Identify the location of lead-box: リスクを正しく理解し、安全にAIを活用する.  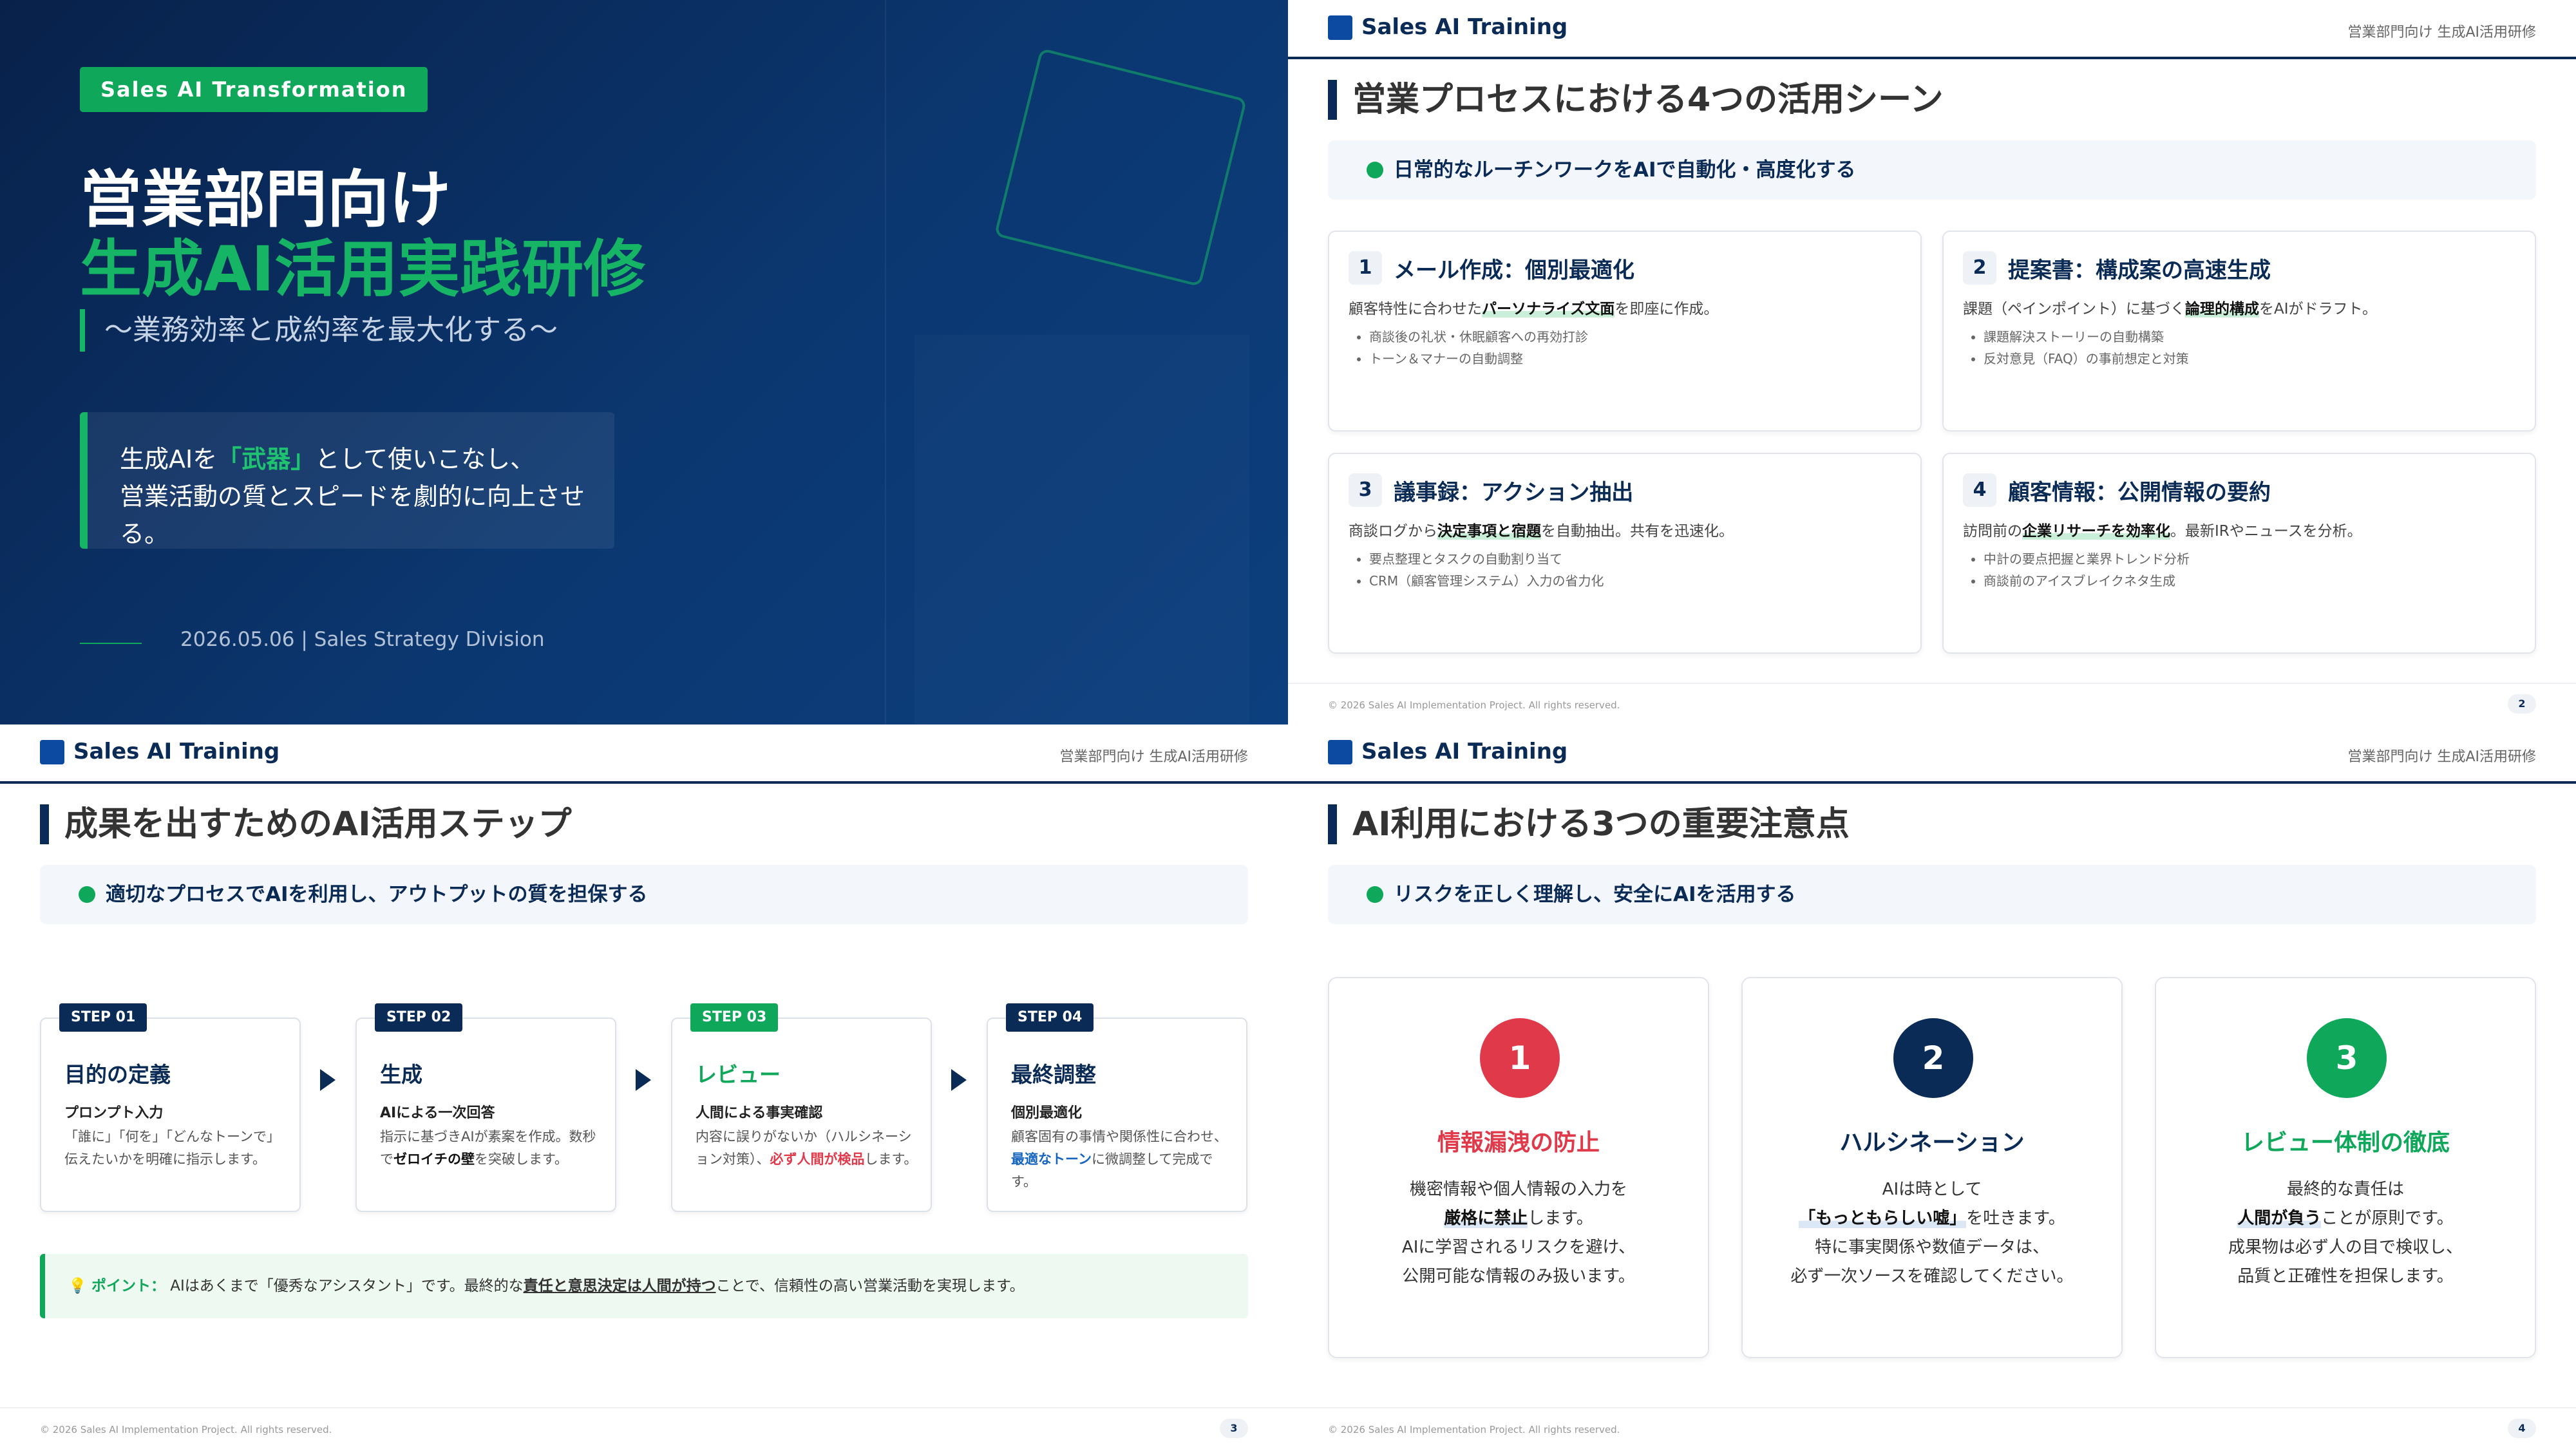
(1932, 894).